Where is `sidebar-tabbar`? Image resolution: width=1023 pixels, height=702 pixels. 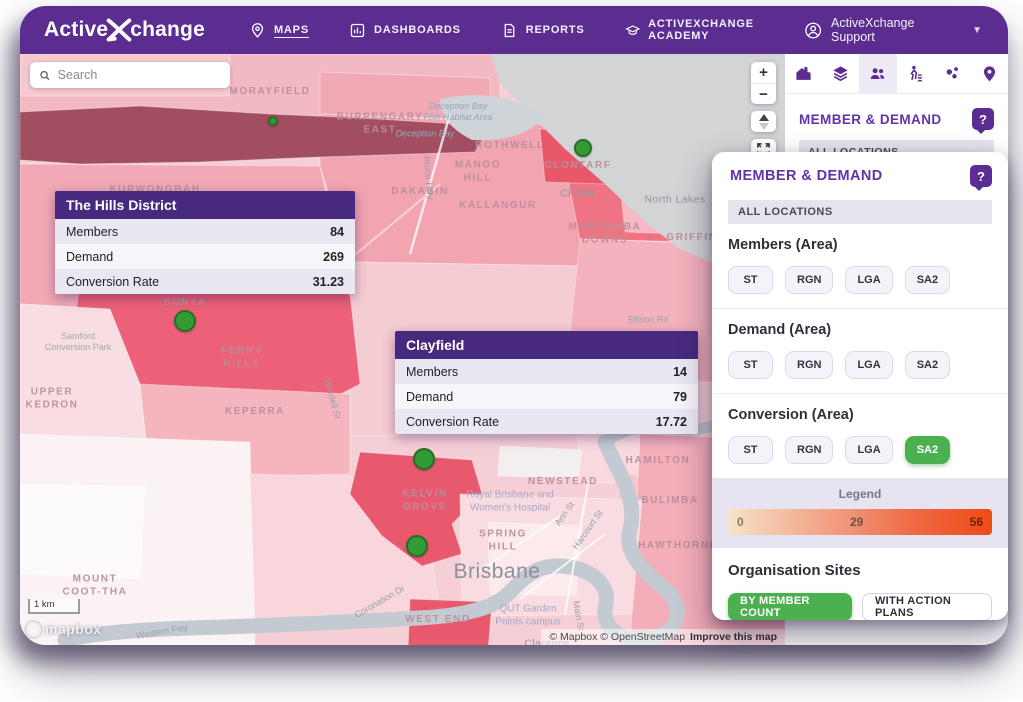 sidebar-tabbar is located at coordinates (896, 74).